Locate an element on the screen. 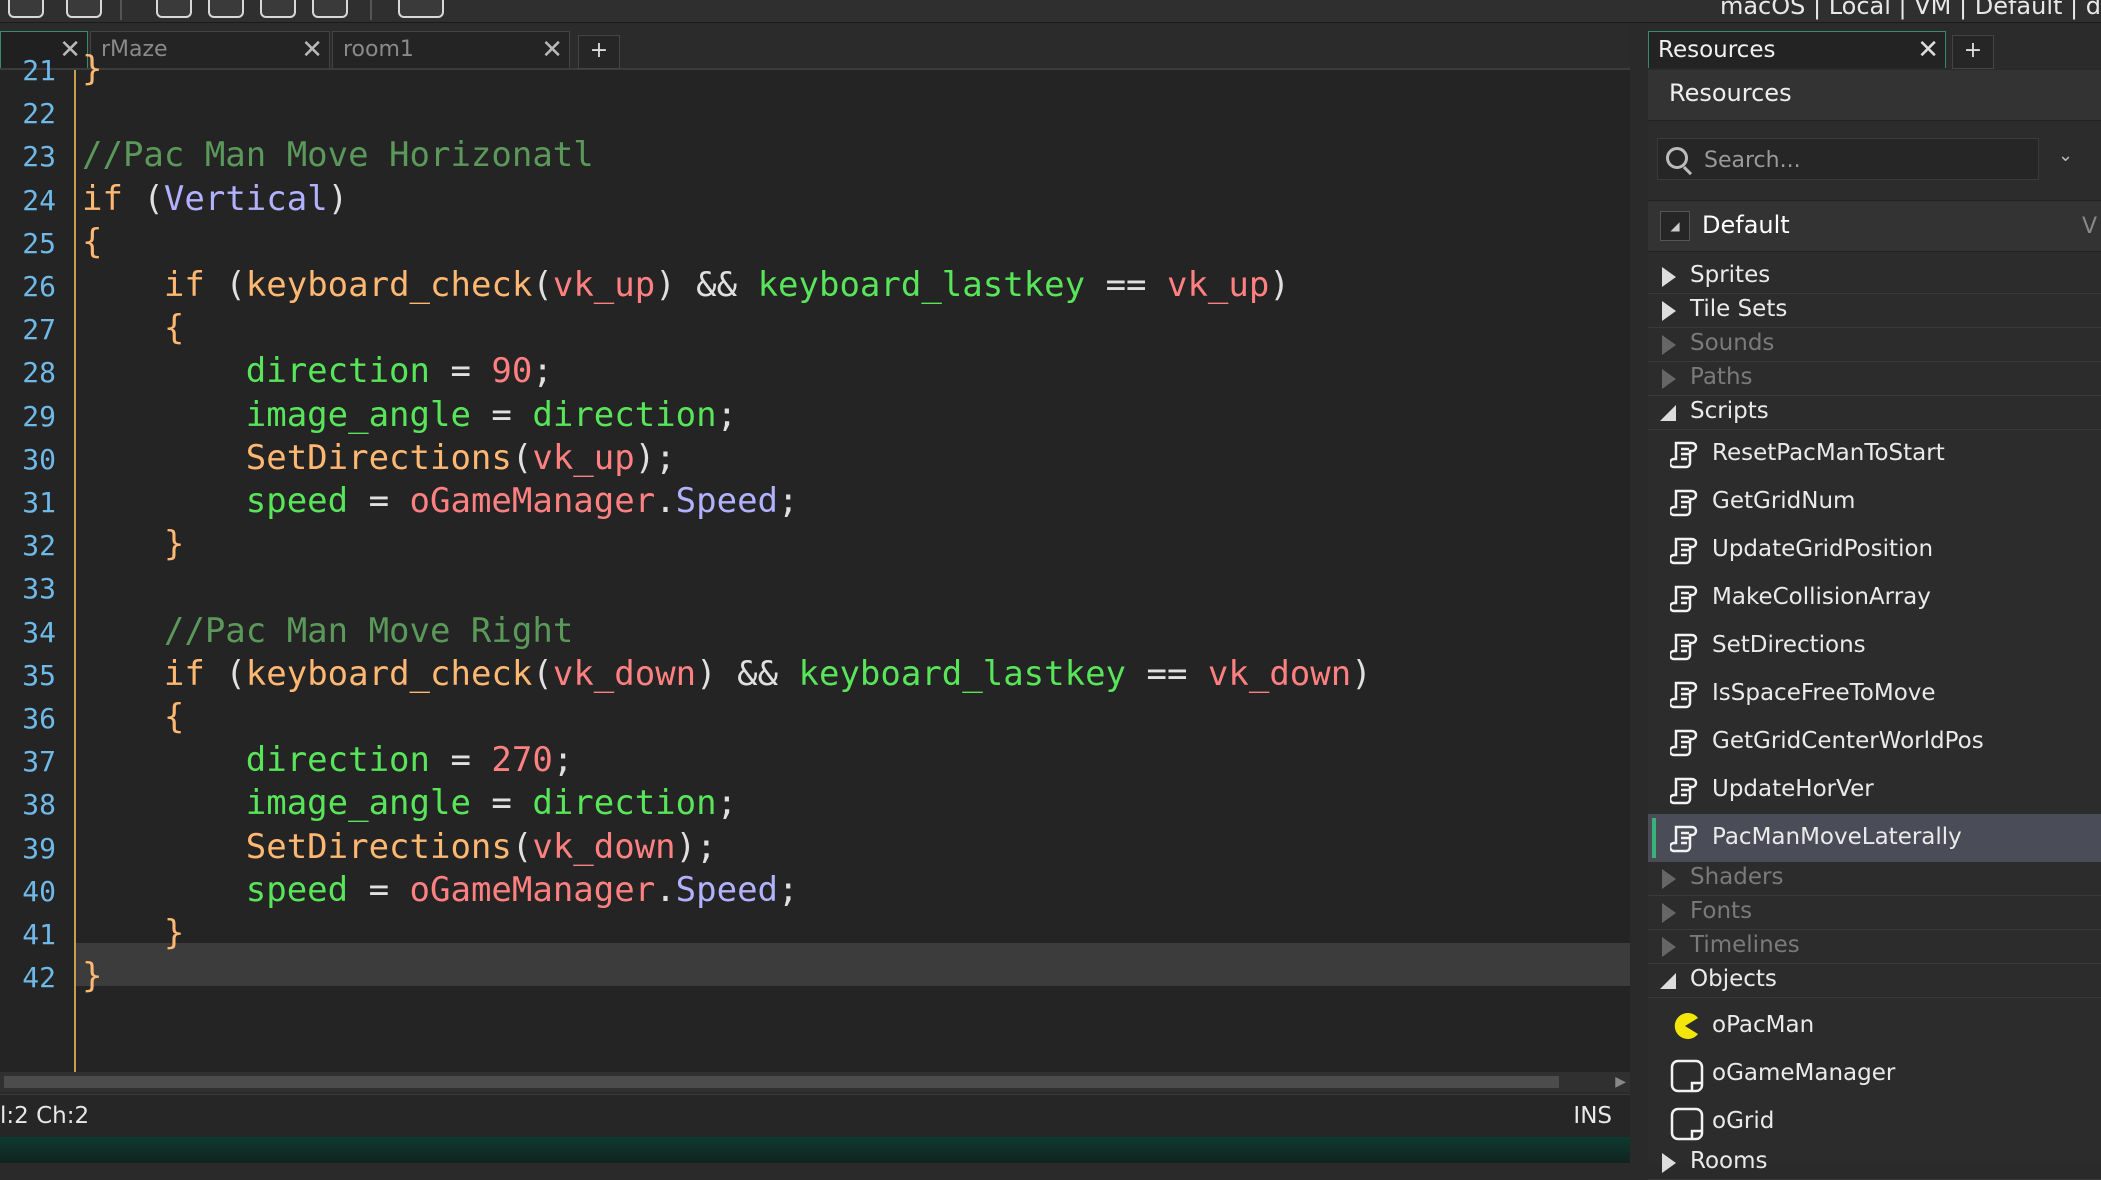  code-token: . is located at coordinates (665, 501).